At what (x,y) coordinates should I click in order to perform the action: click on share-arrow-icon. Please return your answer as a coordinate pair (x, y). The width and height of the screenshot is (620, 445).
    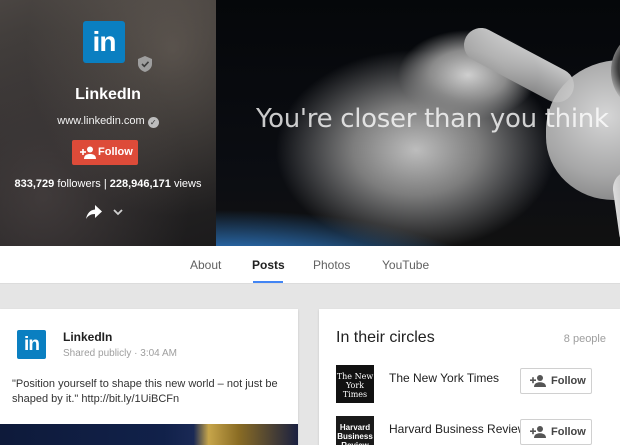
    Looking at the image, I should click on (94, 212).